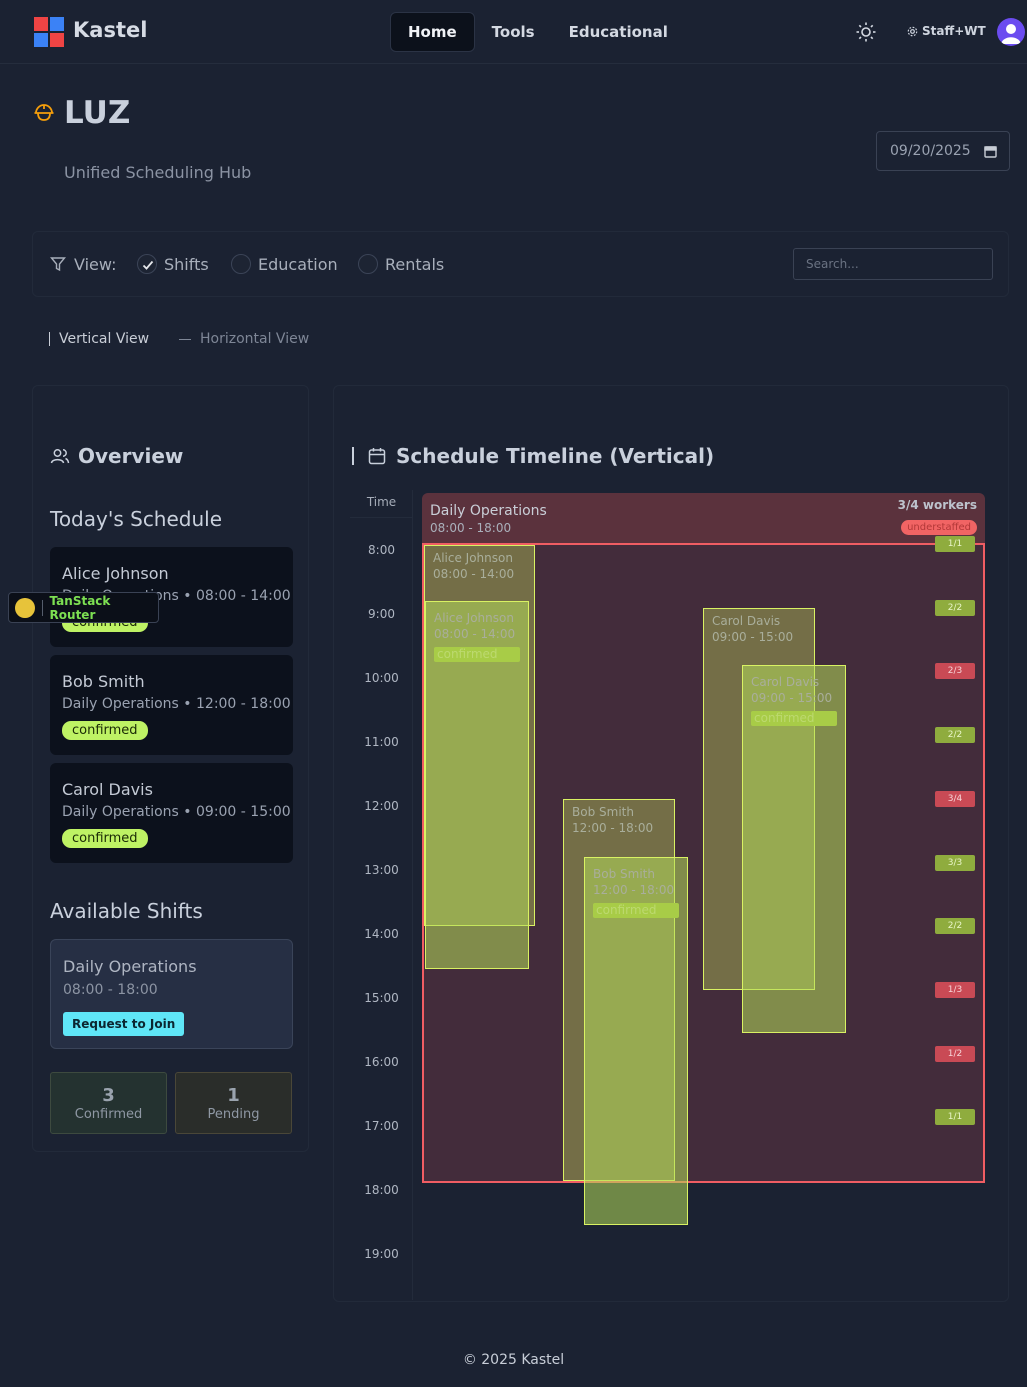  I want to click on request-to-join-button: Request to Join, so click(124, 1024).